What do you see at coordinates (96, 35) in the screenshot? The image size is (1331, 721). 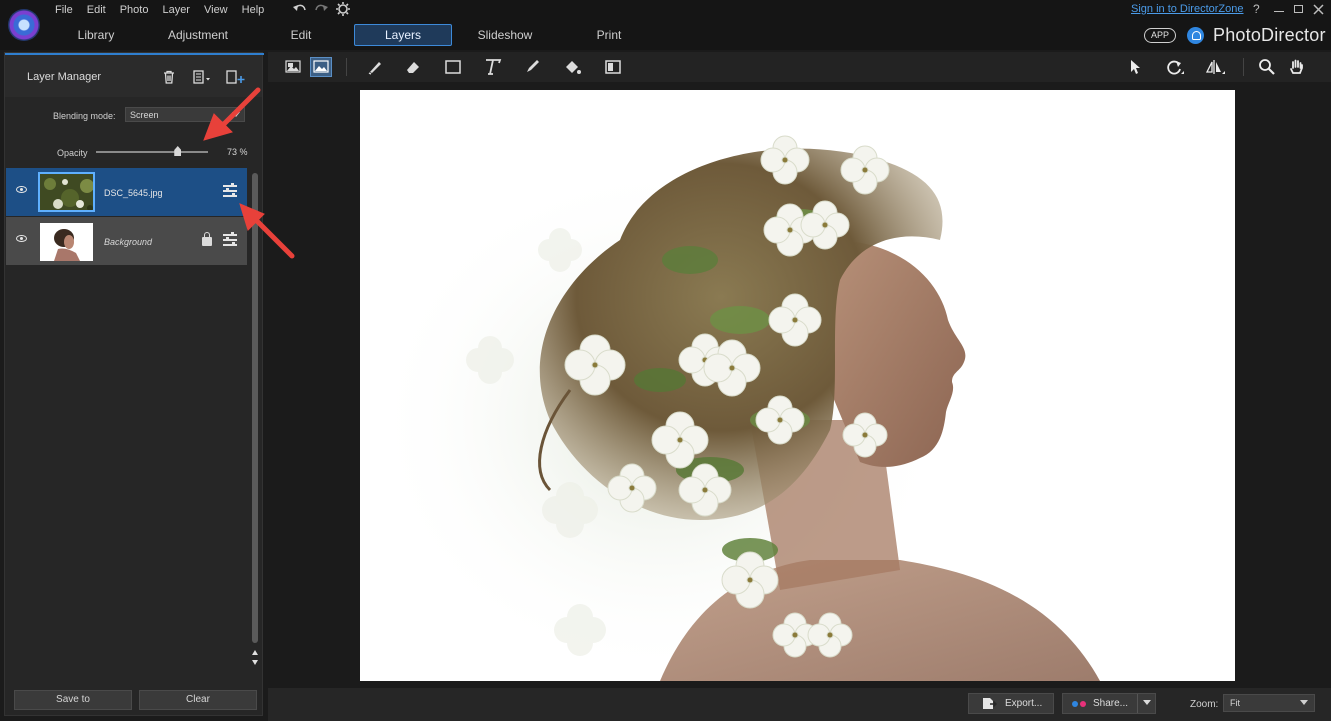 I see `tab-library: Library` at bounding box center [96, 35].